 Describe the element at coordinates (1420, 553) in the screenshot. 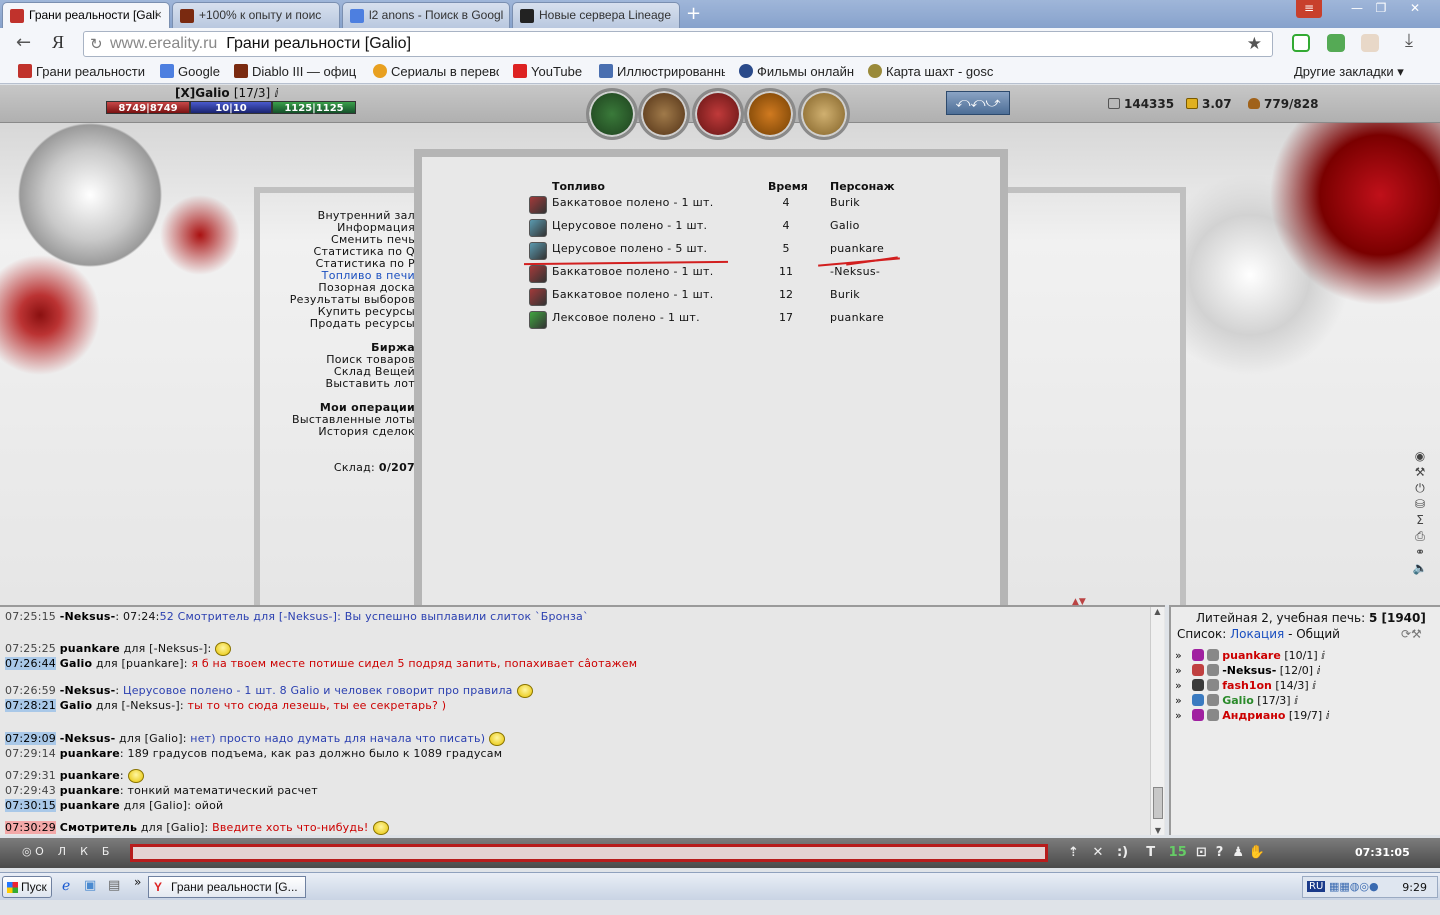

I see `link-icon: ⚭` at that location.